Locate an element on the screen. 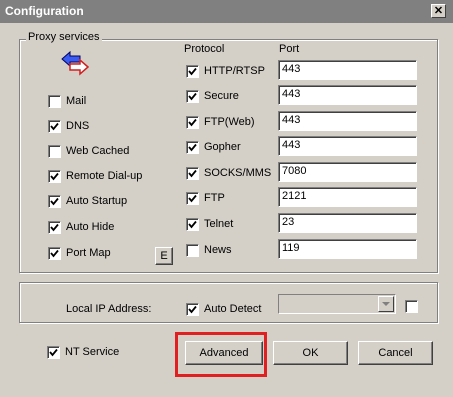  protocol-label: HTTP/RTSP is located at coordinates (234, 71).